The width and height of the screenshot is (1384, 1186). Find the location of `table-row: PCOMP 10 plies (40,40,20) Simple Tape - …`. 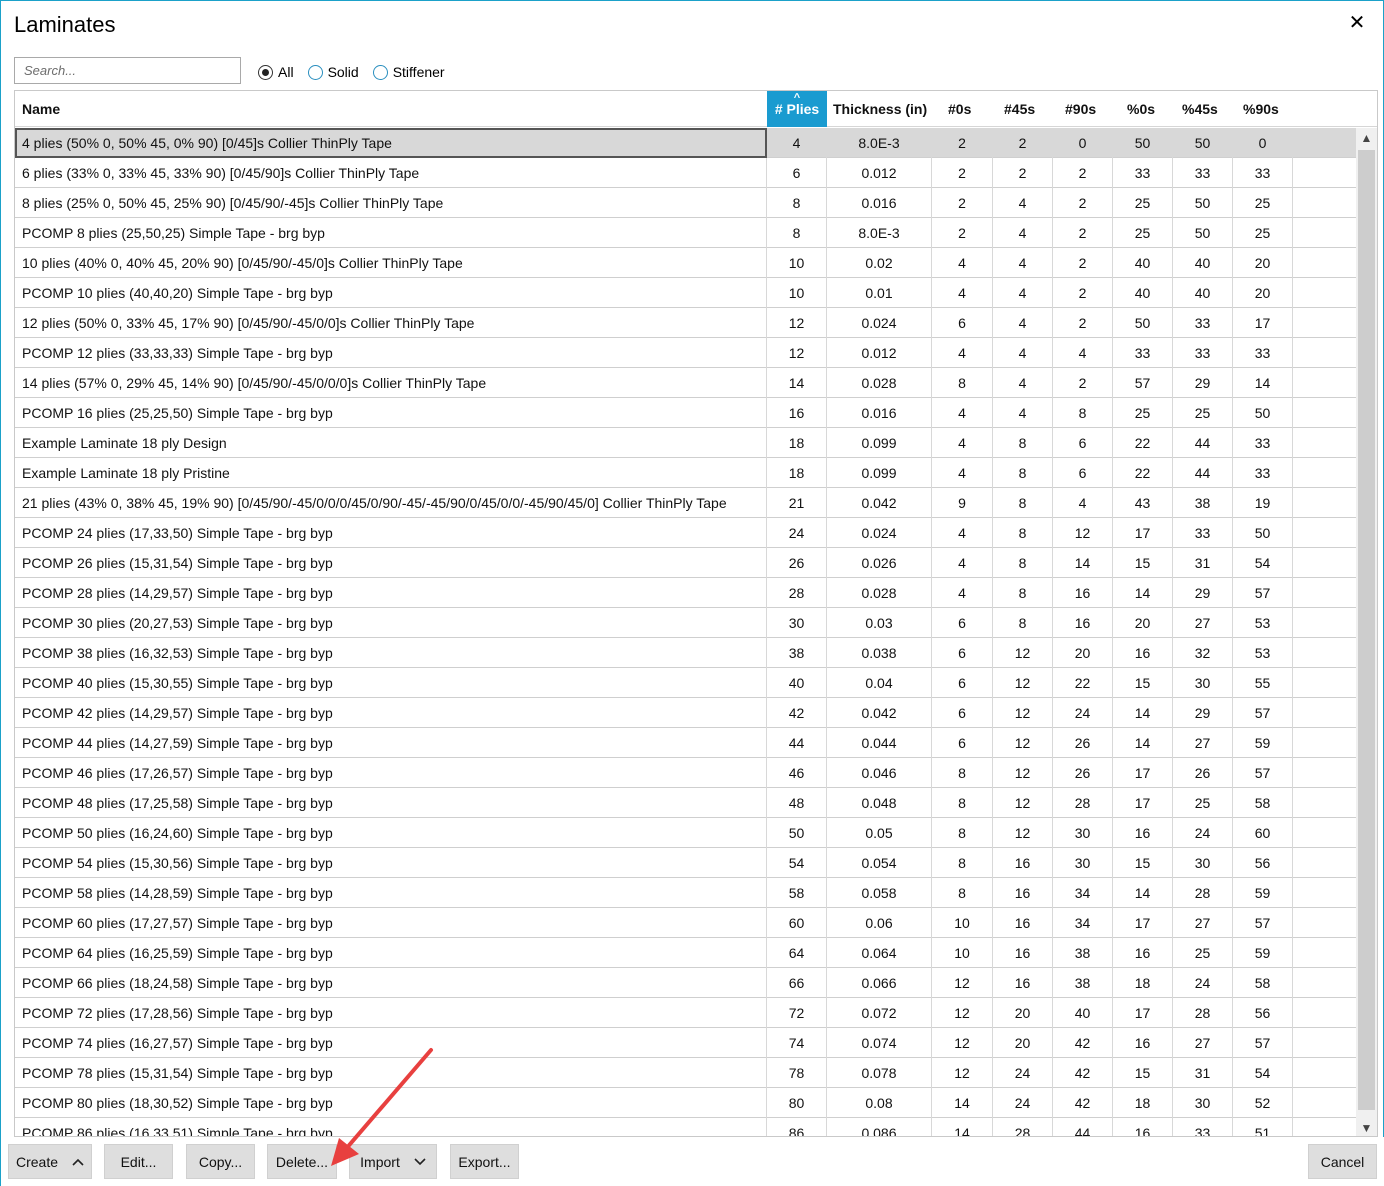

table-row: PCOMP 10 plies (40,40,20) Simple Tape - … is located at coordinates (686, 293).